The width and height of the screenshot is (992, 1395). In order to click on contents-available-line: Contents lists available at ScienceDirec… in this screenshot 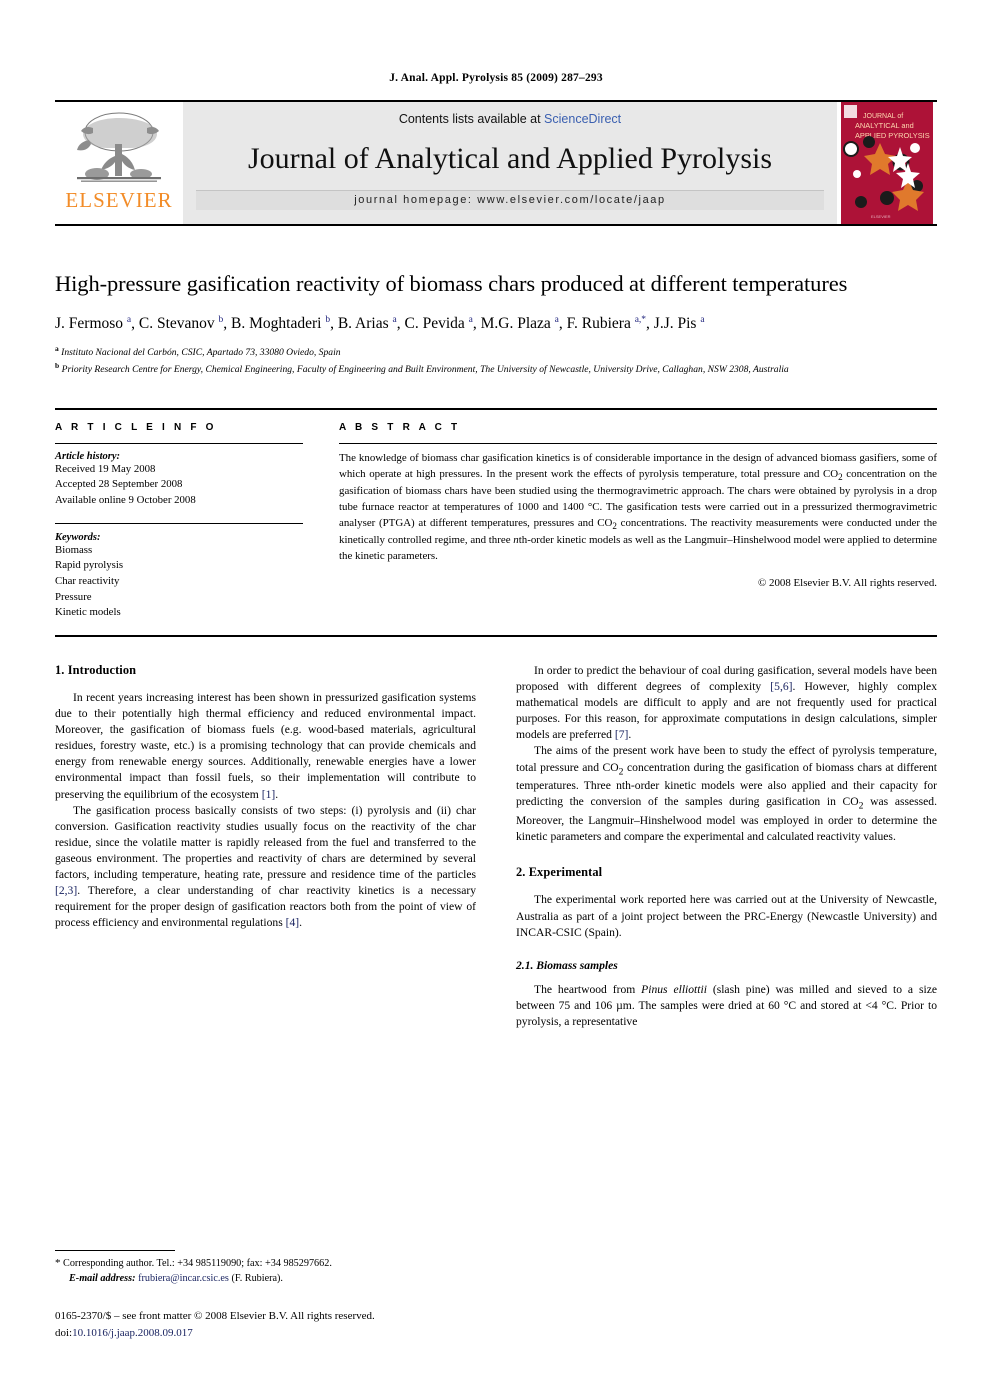, I will do `click(510, 119)`.